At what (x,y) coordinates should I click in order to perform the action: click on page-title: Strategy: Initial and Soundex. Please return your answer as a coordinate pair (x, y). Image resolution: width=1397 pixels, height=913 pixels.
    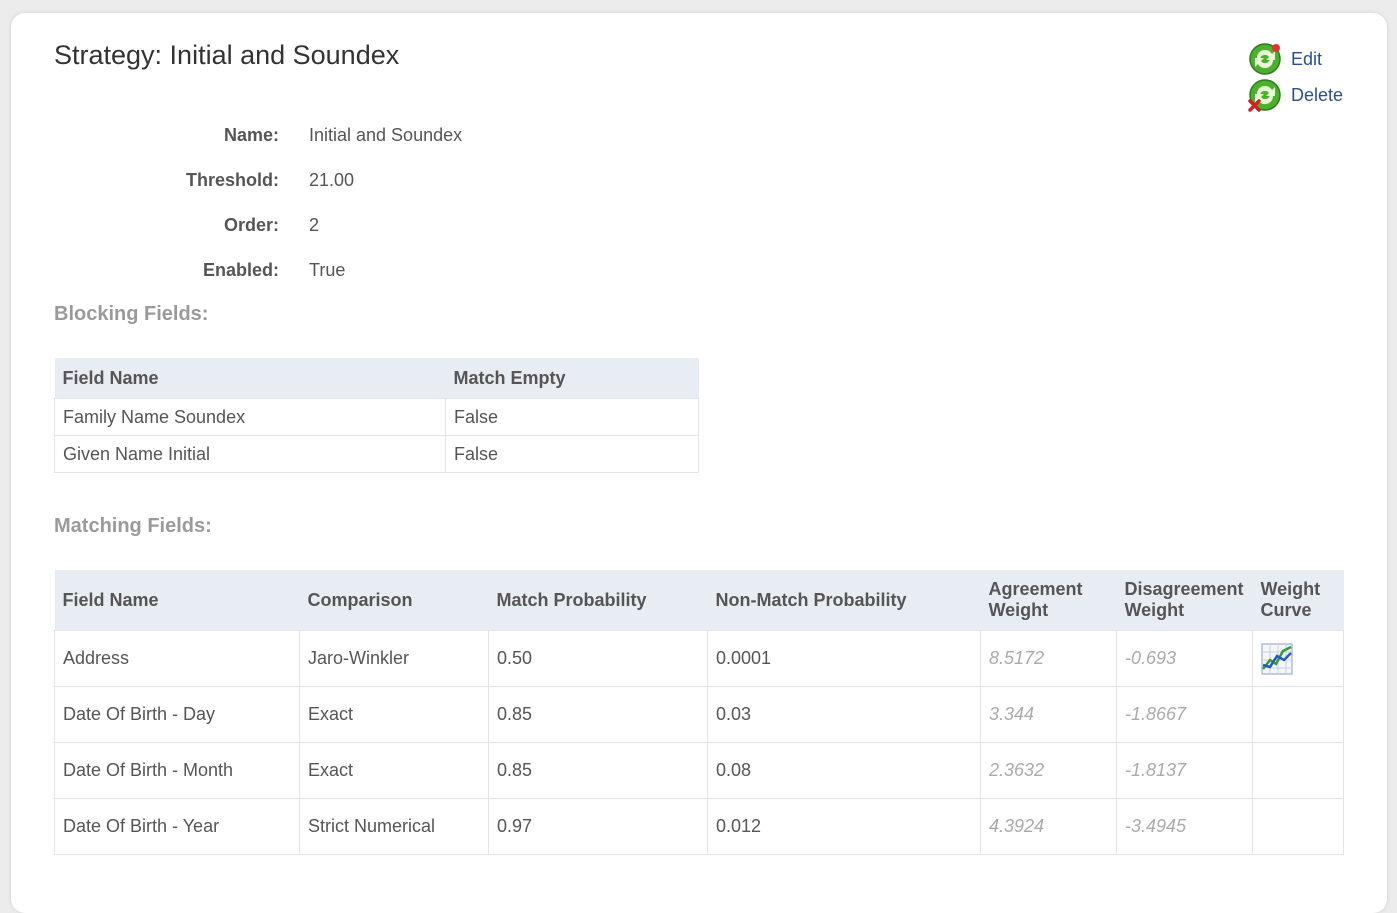
    Looking at the image, I should click on (227, 55).